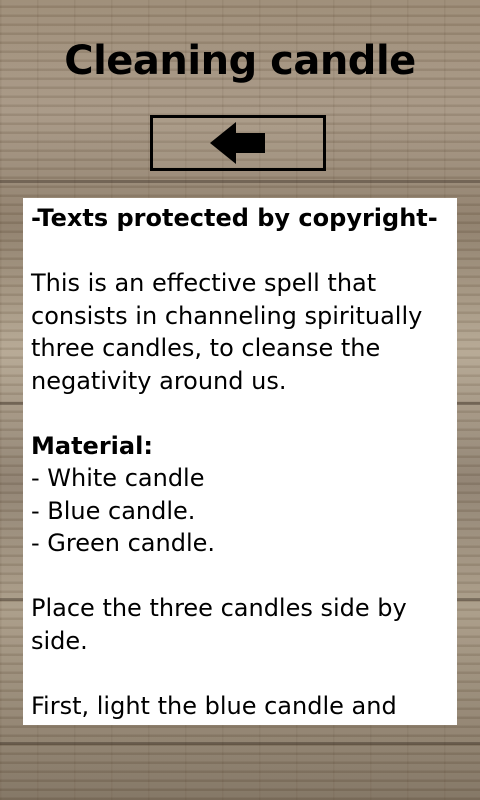 Image resolution: width=480 pixels, height=800 pixels. What do you see at coordinates (123, 543) in the screenshot?
I see `material-item: - Green candle.` at bounding box center [123, 543].